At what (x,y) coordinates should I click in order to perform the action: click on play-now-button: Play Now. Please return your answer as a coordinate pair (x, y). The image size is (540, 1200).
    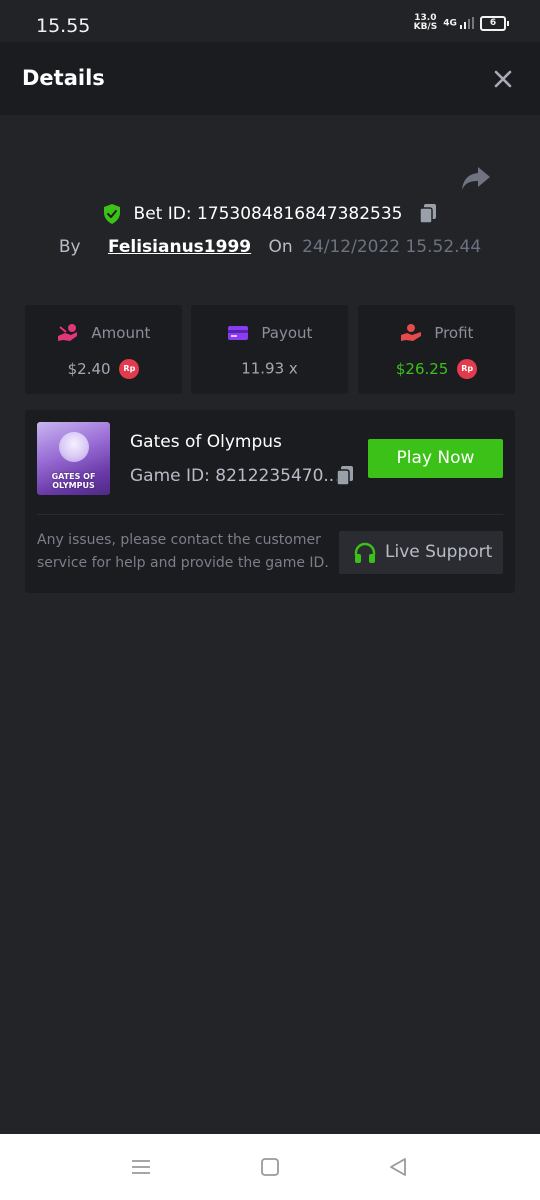
    Looking at the image, I should click on (435, 458).